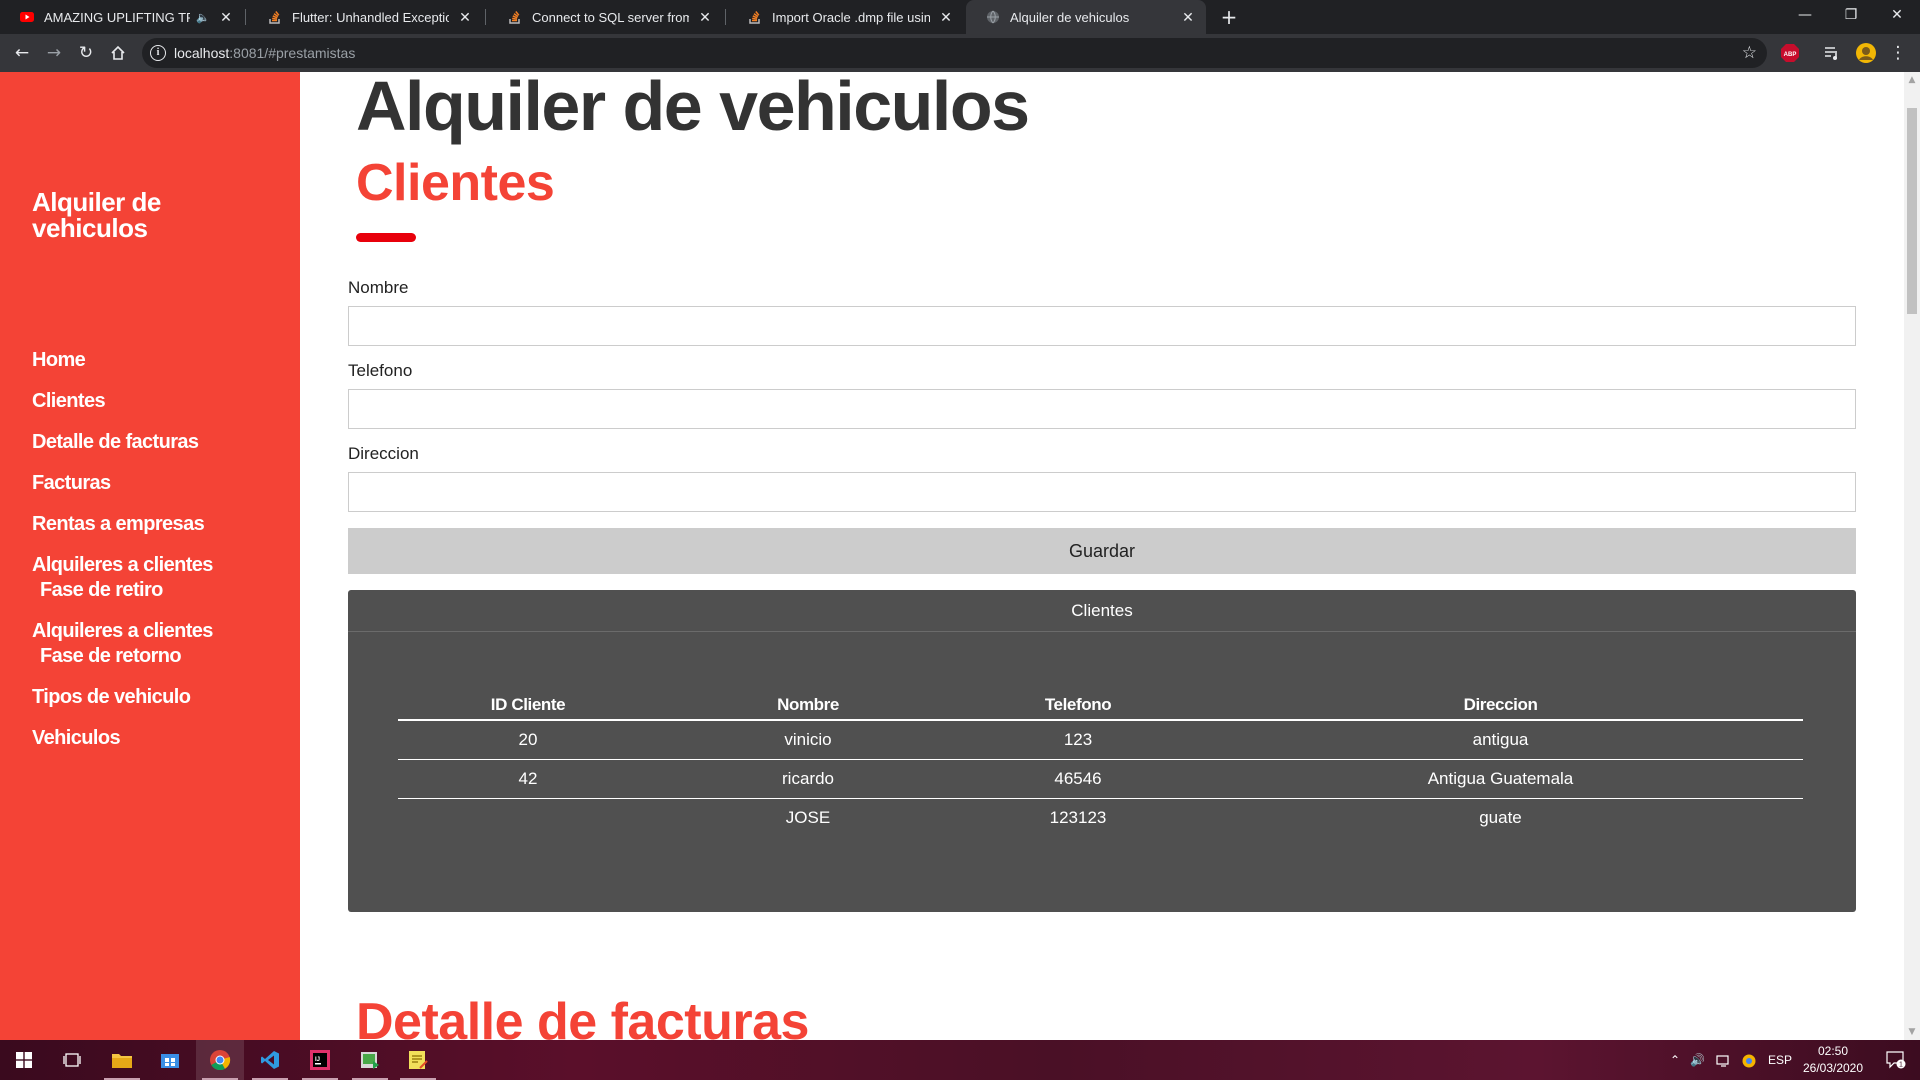 Image resolution: width=1920 pixels, height=1080 pixels. I want to click on sidebar-item-rentas-empresas: Rentas a empresas, so click(162, 524).